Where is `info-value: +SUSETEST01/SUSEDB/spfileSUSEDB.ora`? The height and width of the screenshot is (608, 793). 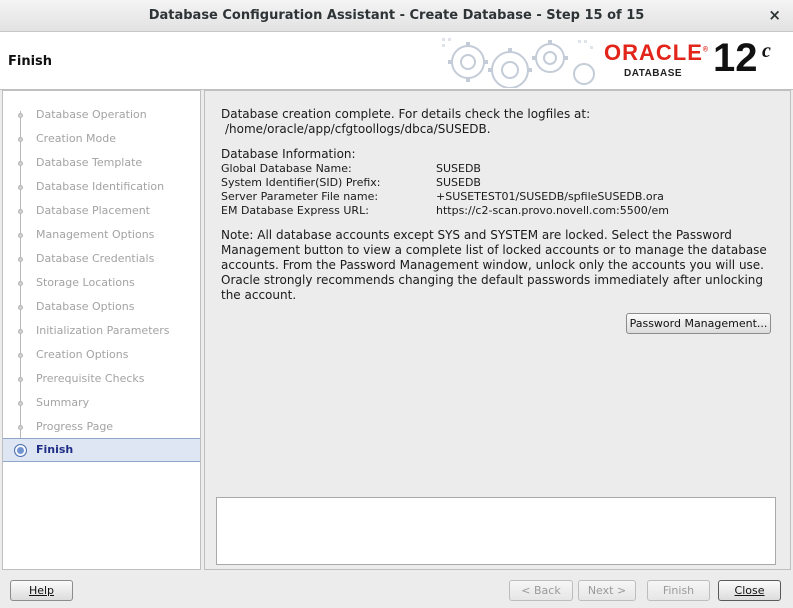
info-value: +SUSETEST01/SUSEDB/spfileSUSEDB.ora is located at coordinates (550, 196).